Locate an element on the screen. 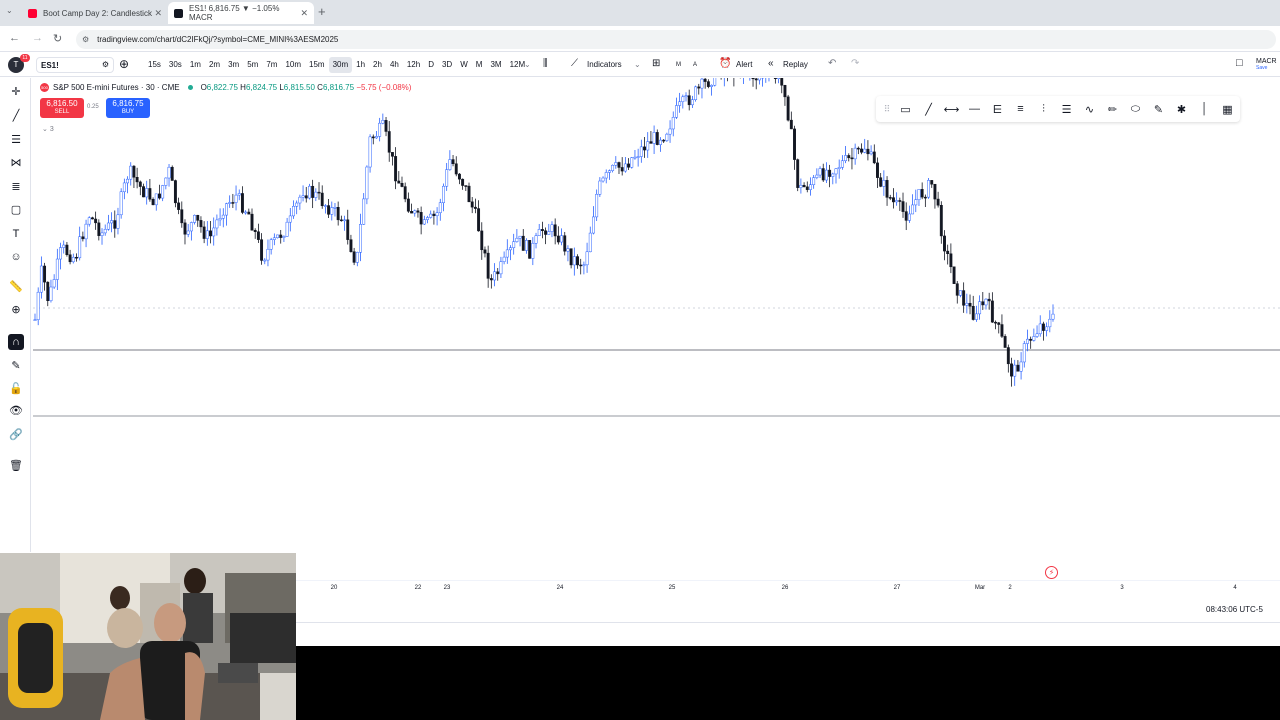 The image size is (1280, 720). layout-icon: □ is located at coordinates (1239, 63).